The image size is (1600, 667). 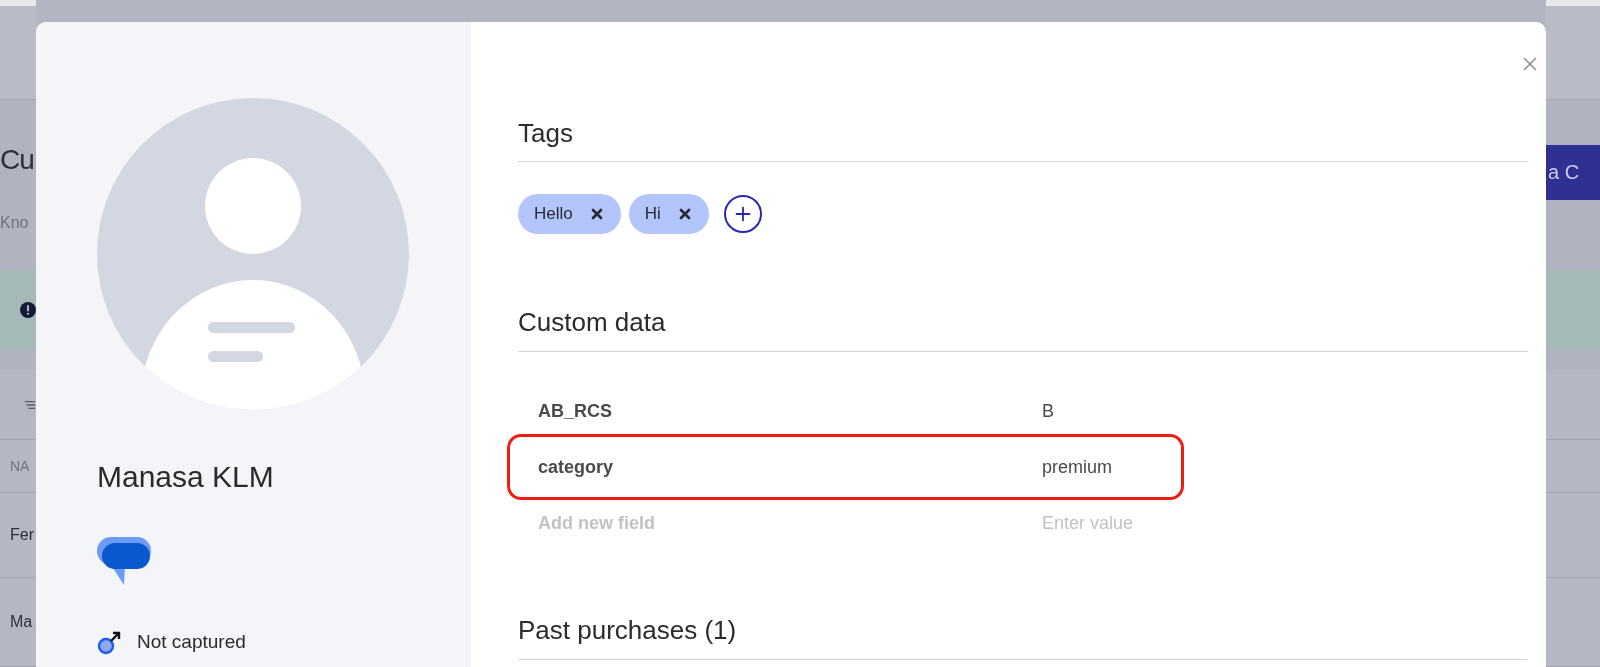 What do you see at coordinates (576, 467) in the screenshot?
I see `field-name: category` at bounding box center [576, 467].